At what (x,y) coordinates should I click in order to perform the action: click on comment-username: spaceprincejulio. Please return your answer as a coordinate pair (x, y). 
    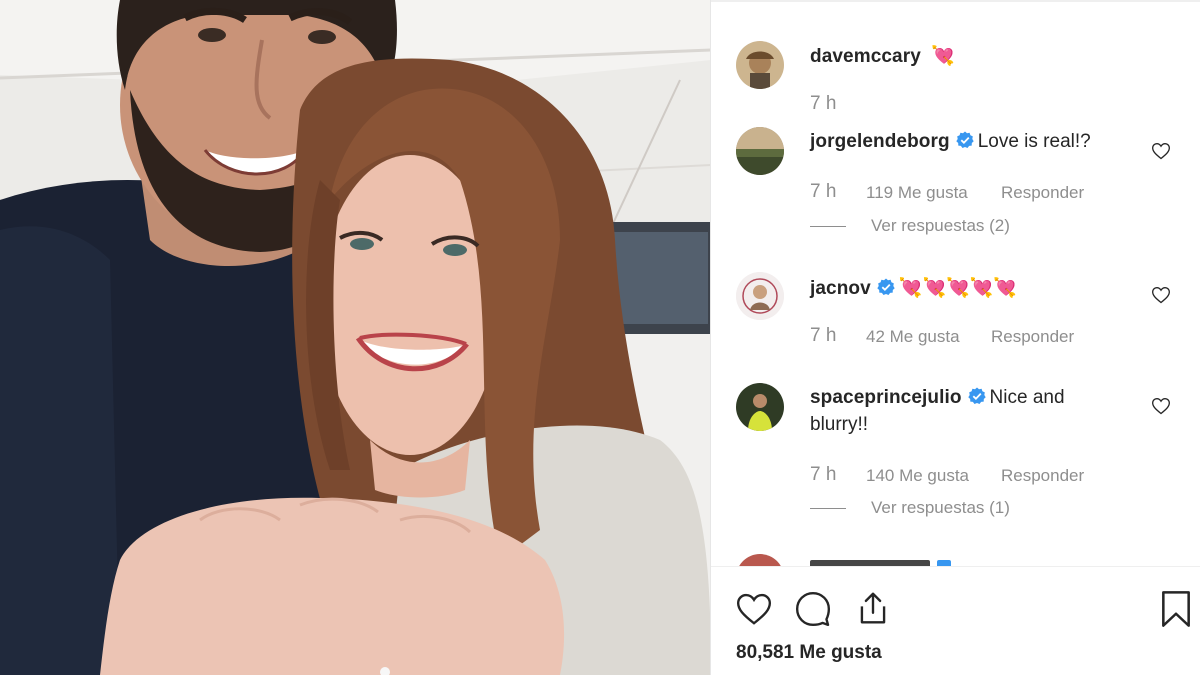
    Looking at the image, I should click on (886, 397).